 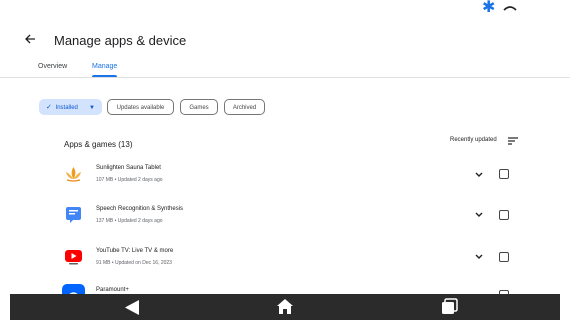 What do you see at coordinates (128, 168) in the screenshot?
I see `app-name: Sunlighten Sauna Tablet` at bounding box center [128, 168].